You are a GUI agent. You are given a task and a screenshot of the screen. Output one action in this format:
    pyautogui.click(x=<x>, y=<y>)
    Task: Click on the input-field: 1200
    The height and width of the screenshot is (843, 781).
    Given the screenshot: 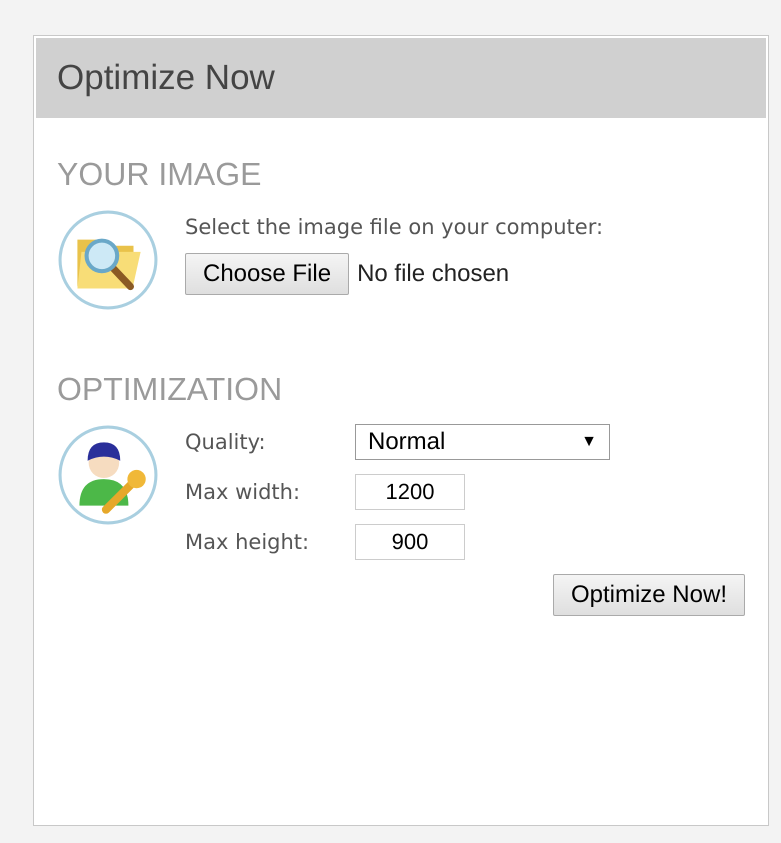 What is the action you would take?
    pyautogui.click(x=410, y=492)
    